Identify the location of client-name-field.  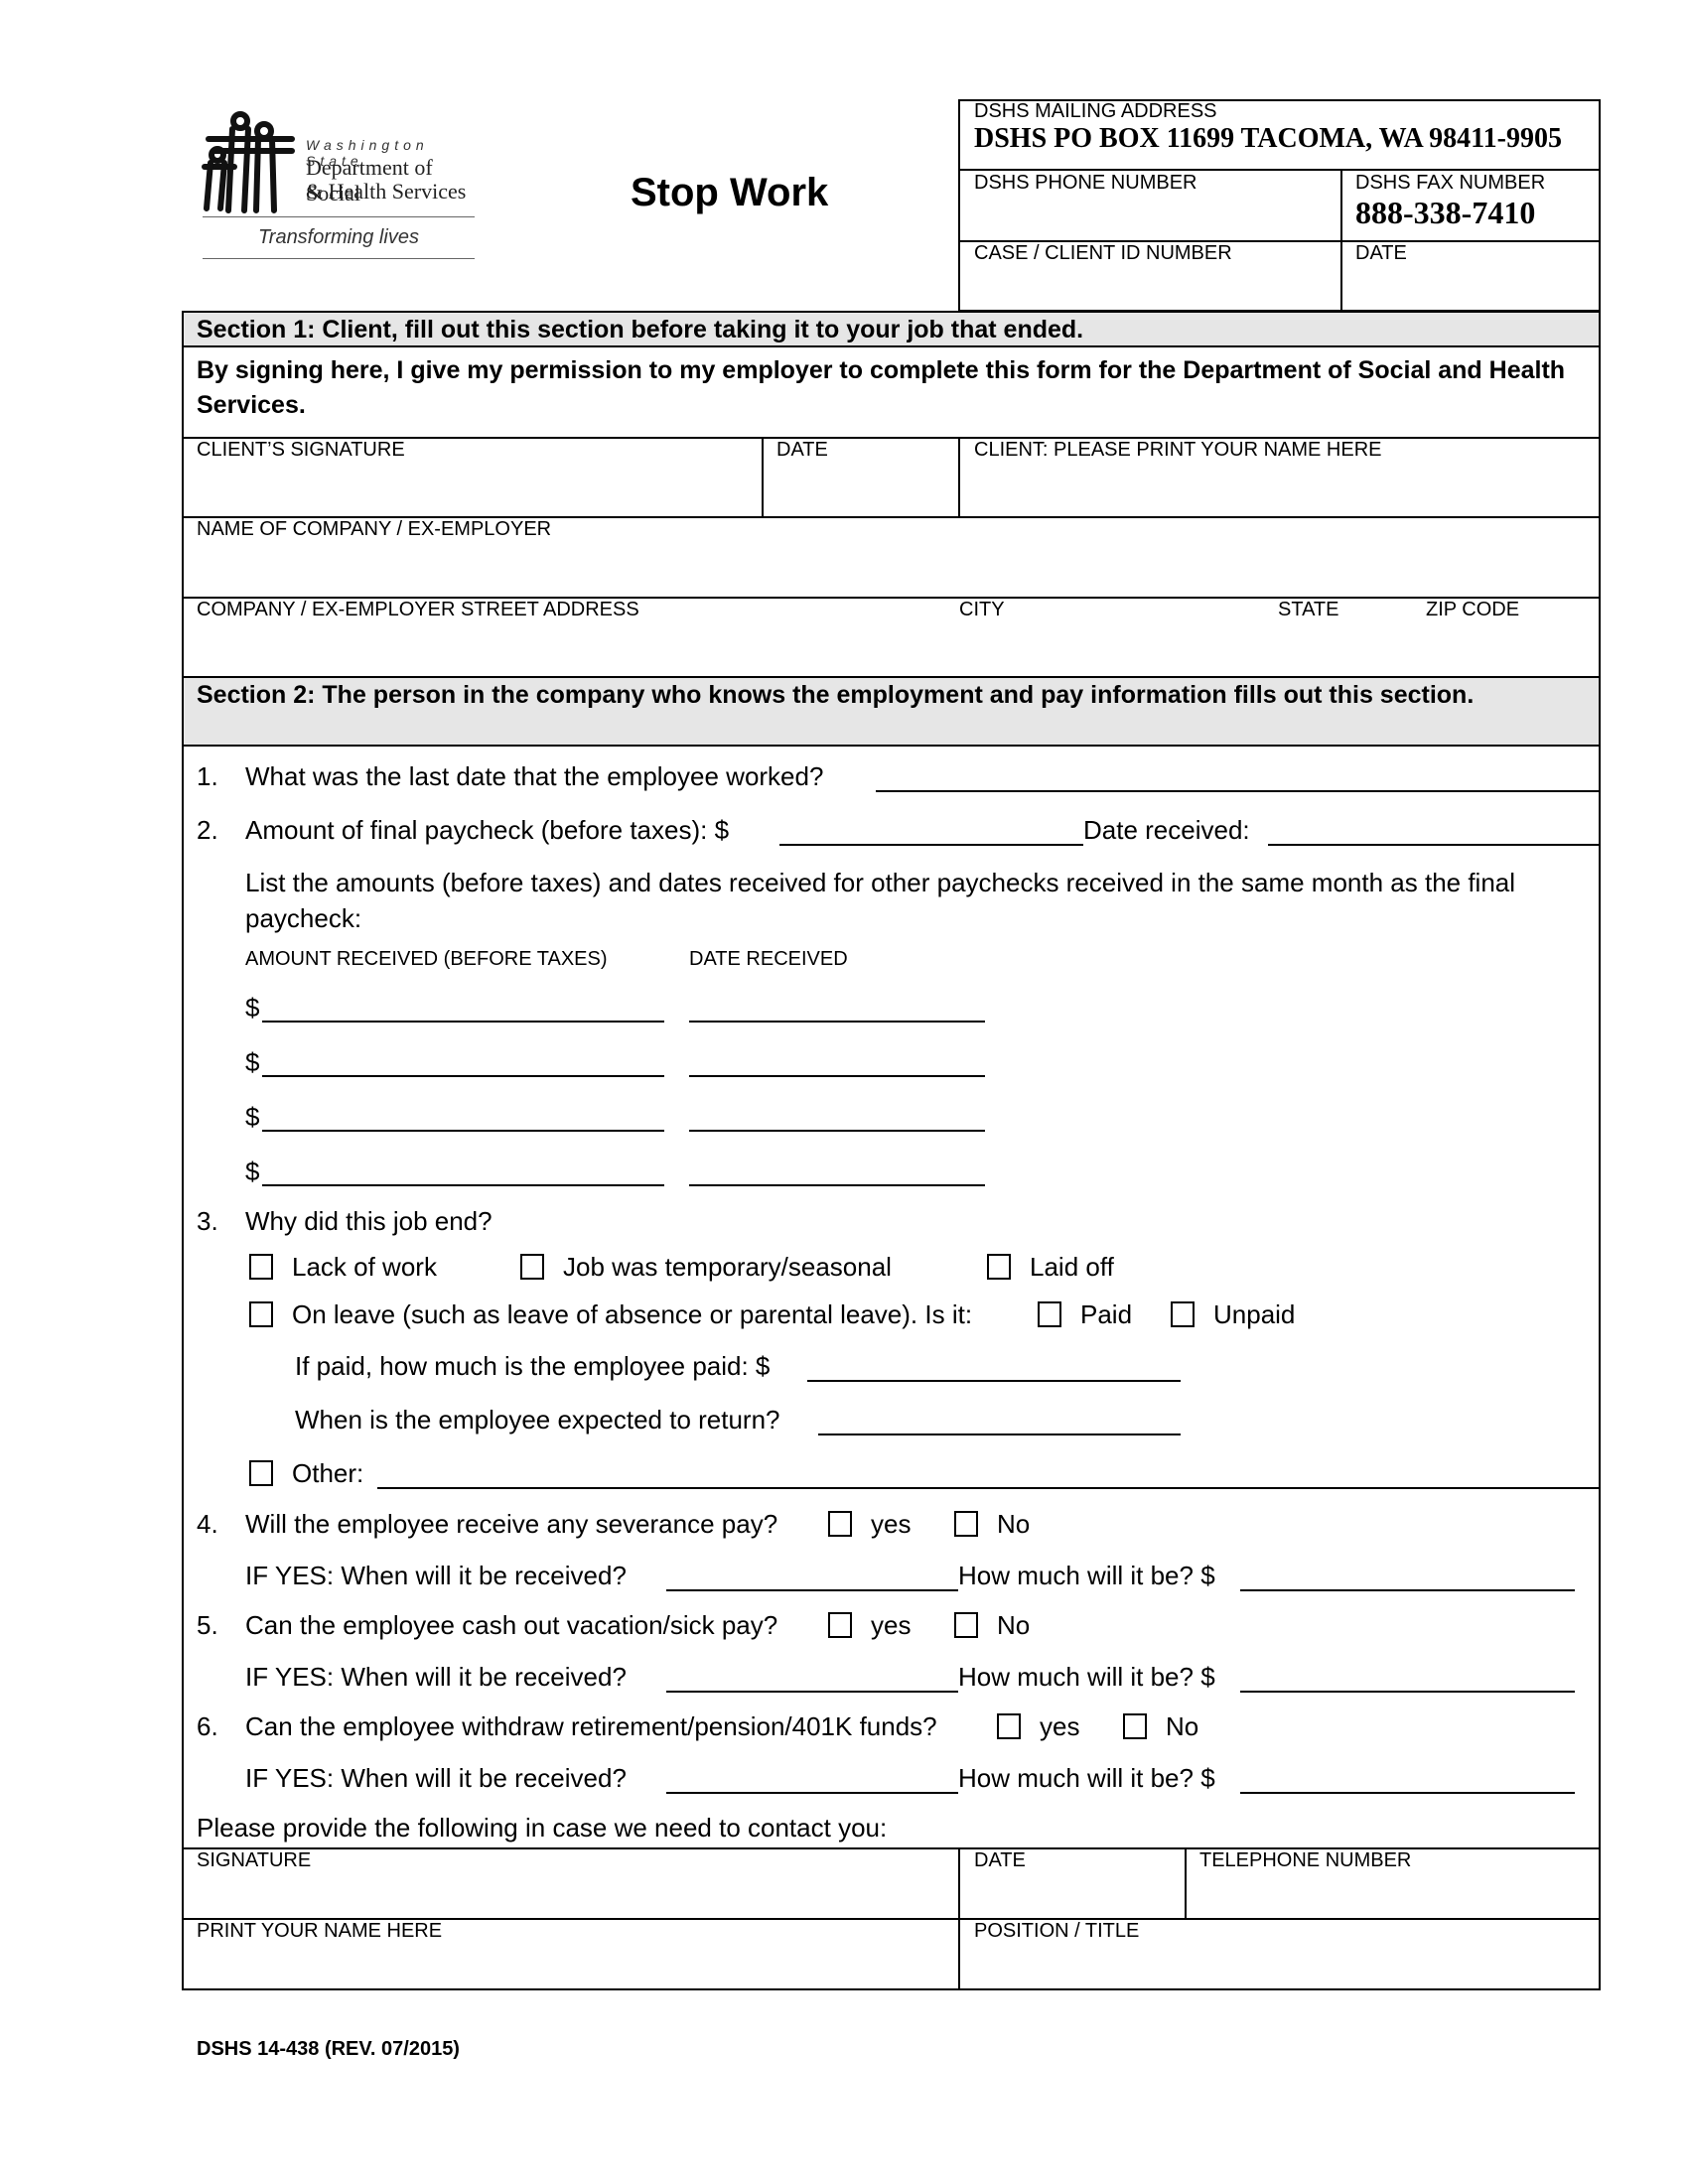
(1284, 489).